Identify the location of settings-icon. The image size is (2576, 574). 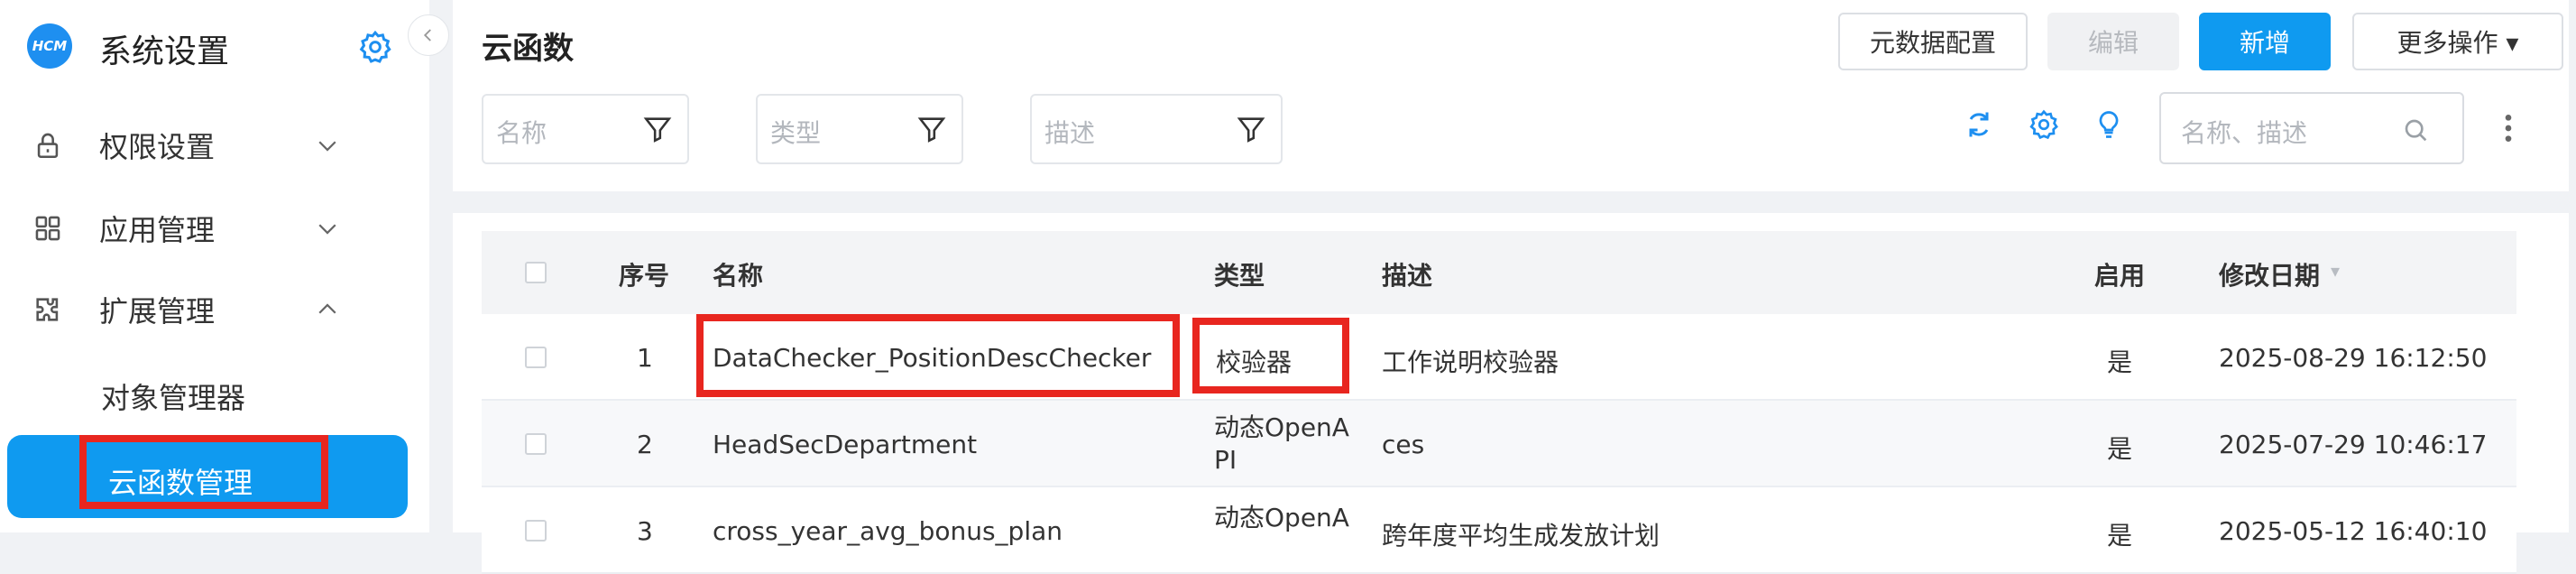
(2044, 124).